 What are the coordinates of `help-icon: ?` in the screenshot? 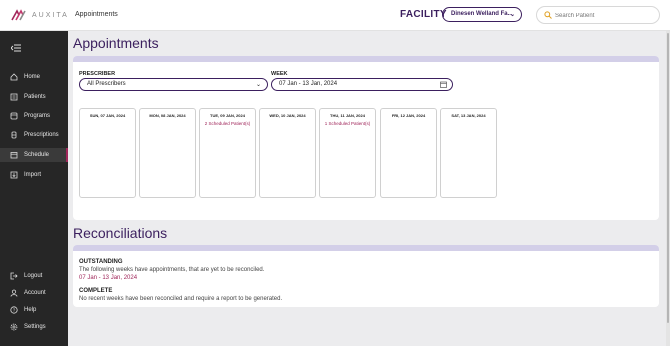 It's located at (14, 310).